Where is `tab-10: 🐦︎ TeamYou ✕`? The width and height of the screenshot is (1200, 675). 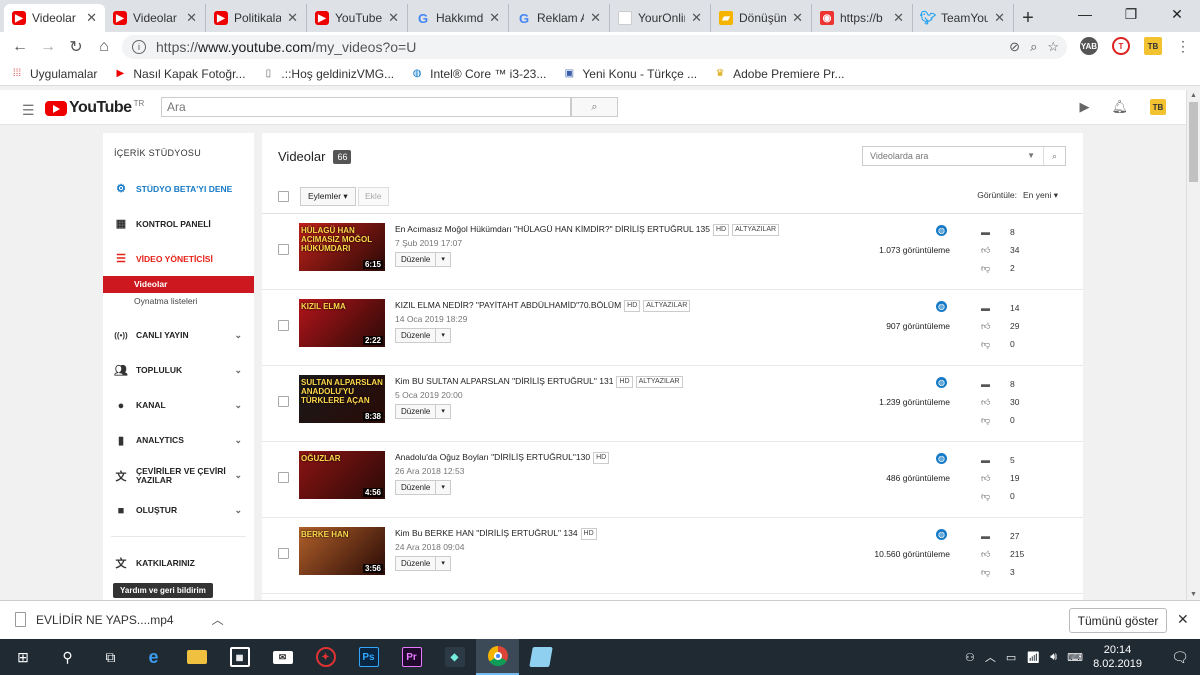
tab-10: 🐦︎ TeamYou ✕ is located at coordinates (963, 18).